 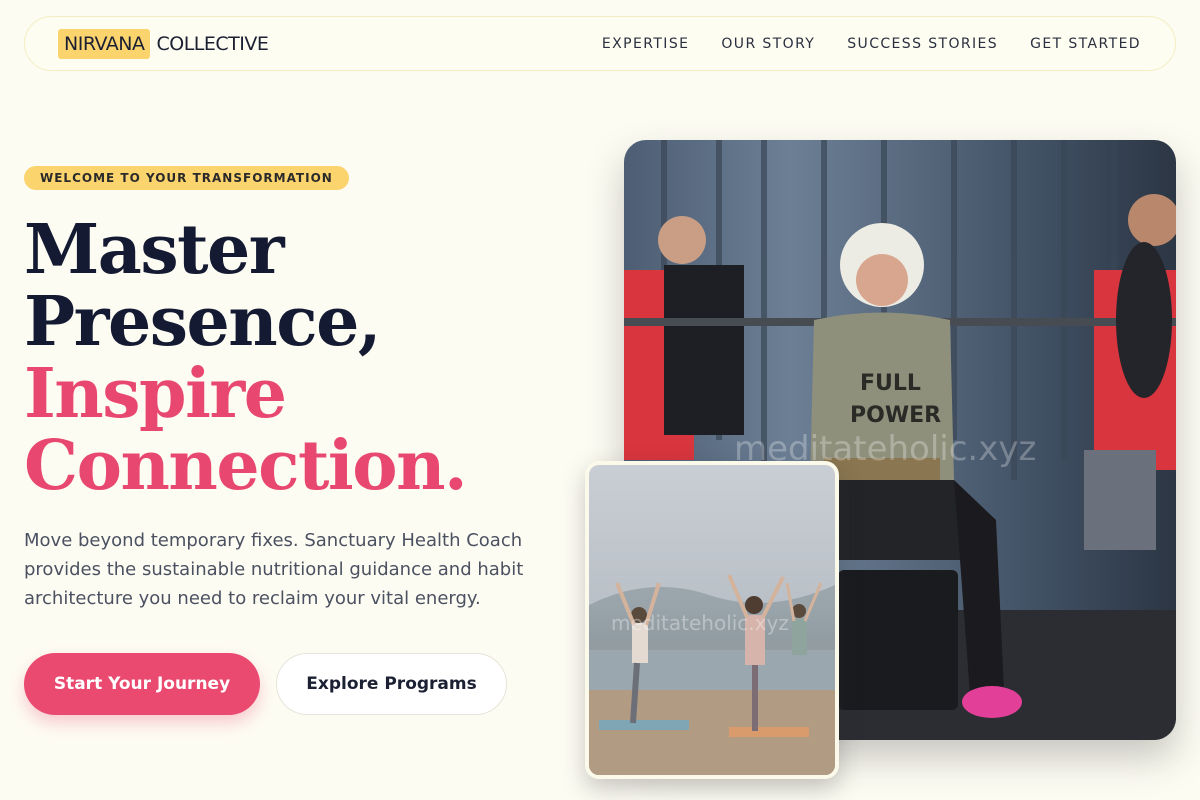 What do you see at coordinates (142, 684) in the screenshot?
I see `start-journey-button: Start Your Journey` at bounding box center [142, 684].